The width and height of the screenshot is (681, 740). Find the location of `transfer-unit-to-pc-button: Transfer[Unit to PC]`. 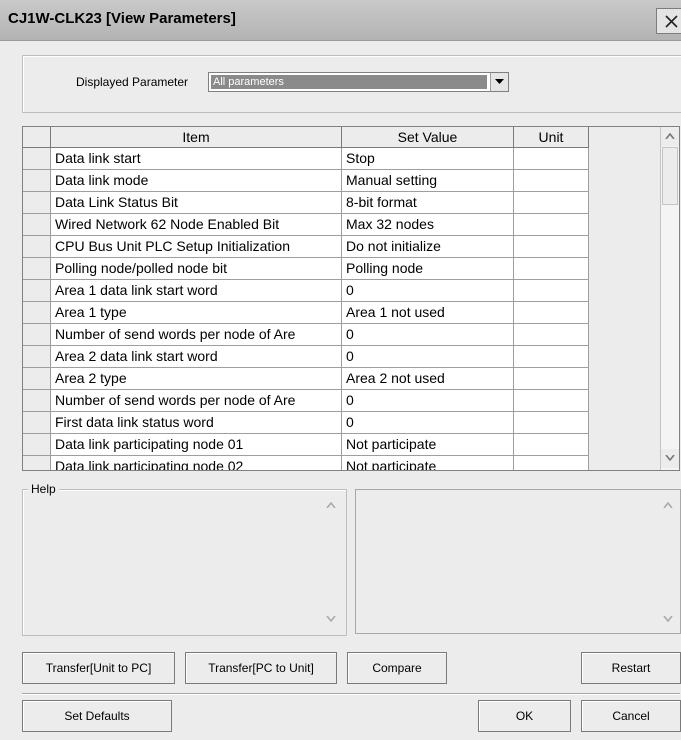

transfer-unit-to-pc-button: Transfer[Unit to PC] is located at coordinates (98, 668).